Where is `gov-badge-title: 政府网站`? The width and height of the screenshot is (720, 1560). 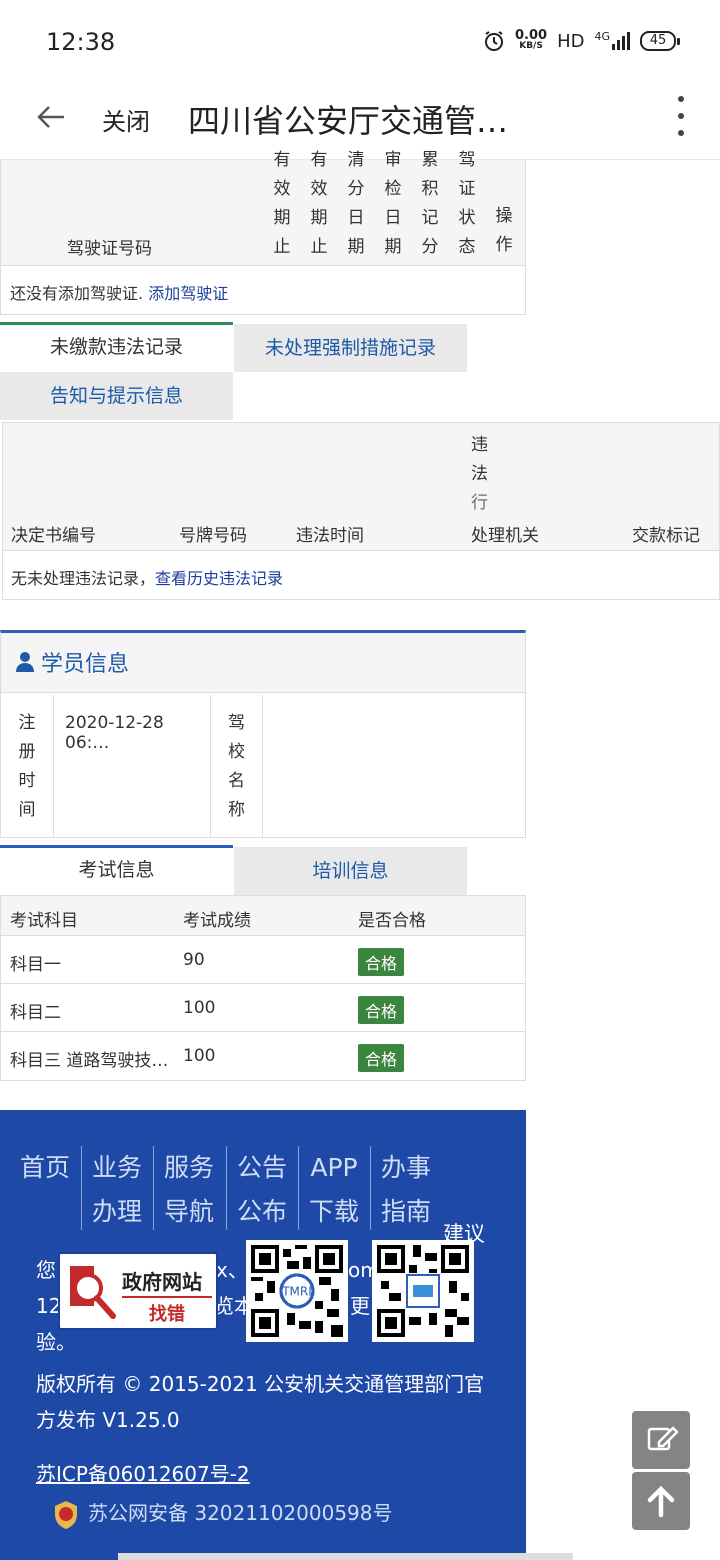
gov-badge-title: 政府网站 is located at coordinates (162, 1282).